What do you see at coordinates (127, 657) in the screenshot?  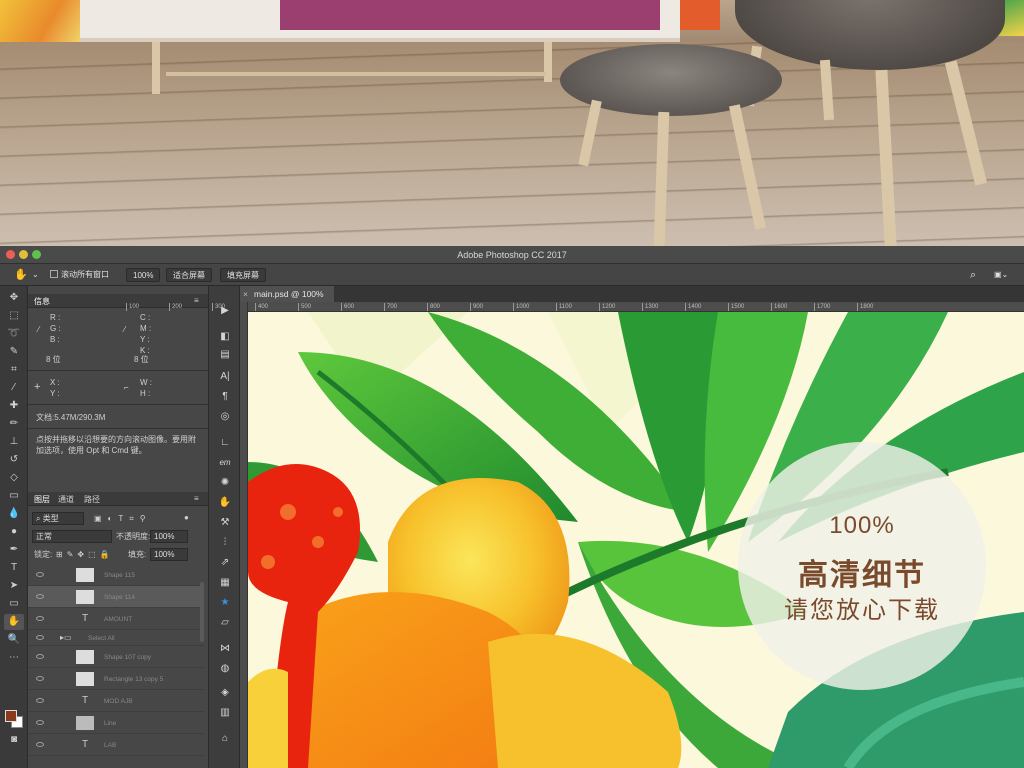 I see `layer-name: Shape 107 copy` at bounding box center [127, 657].